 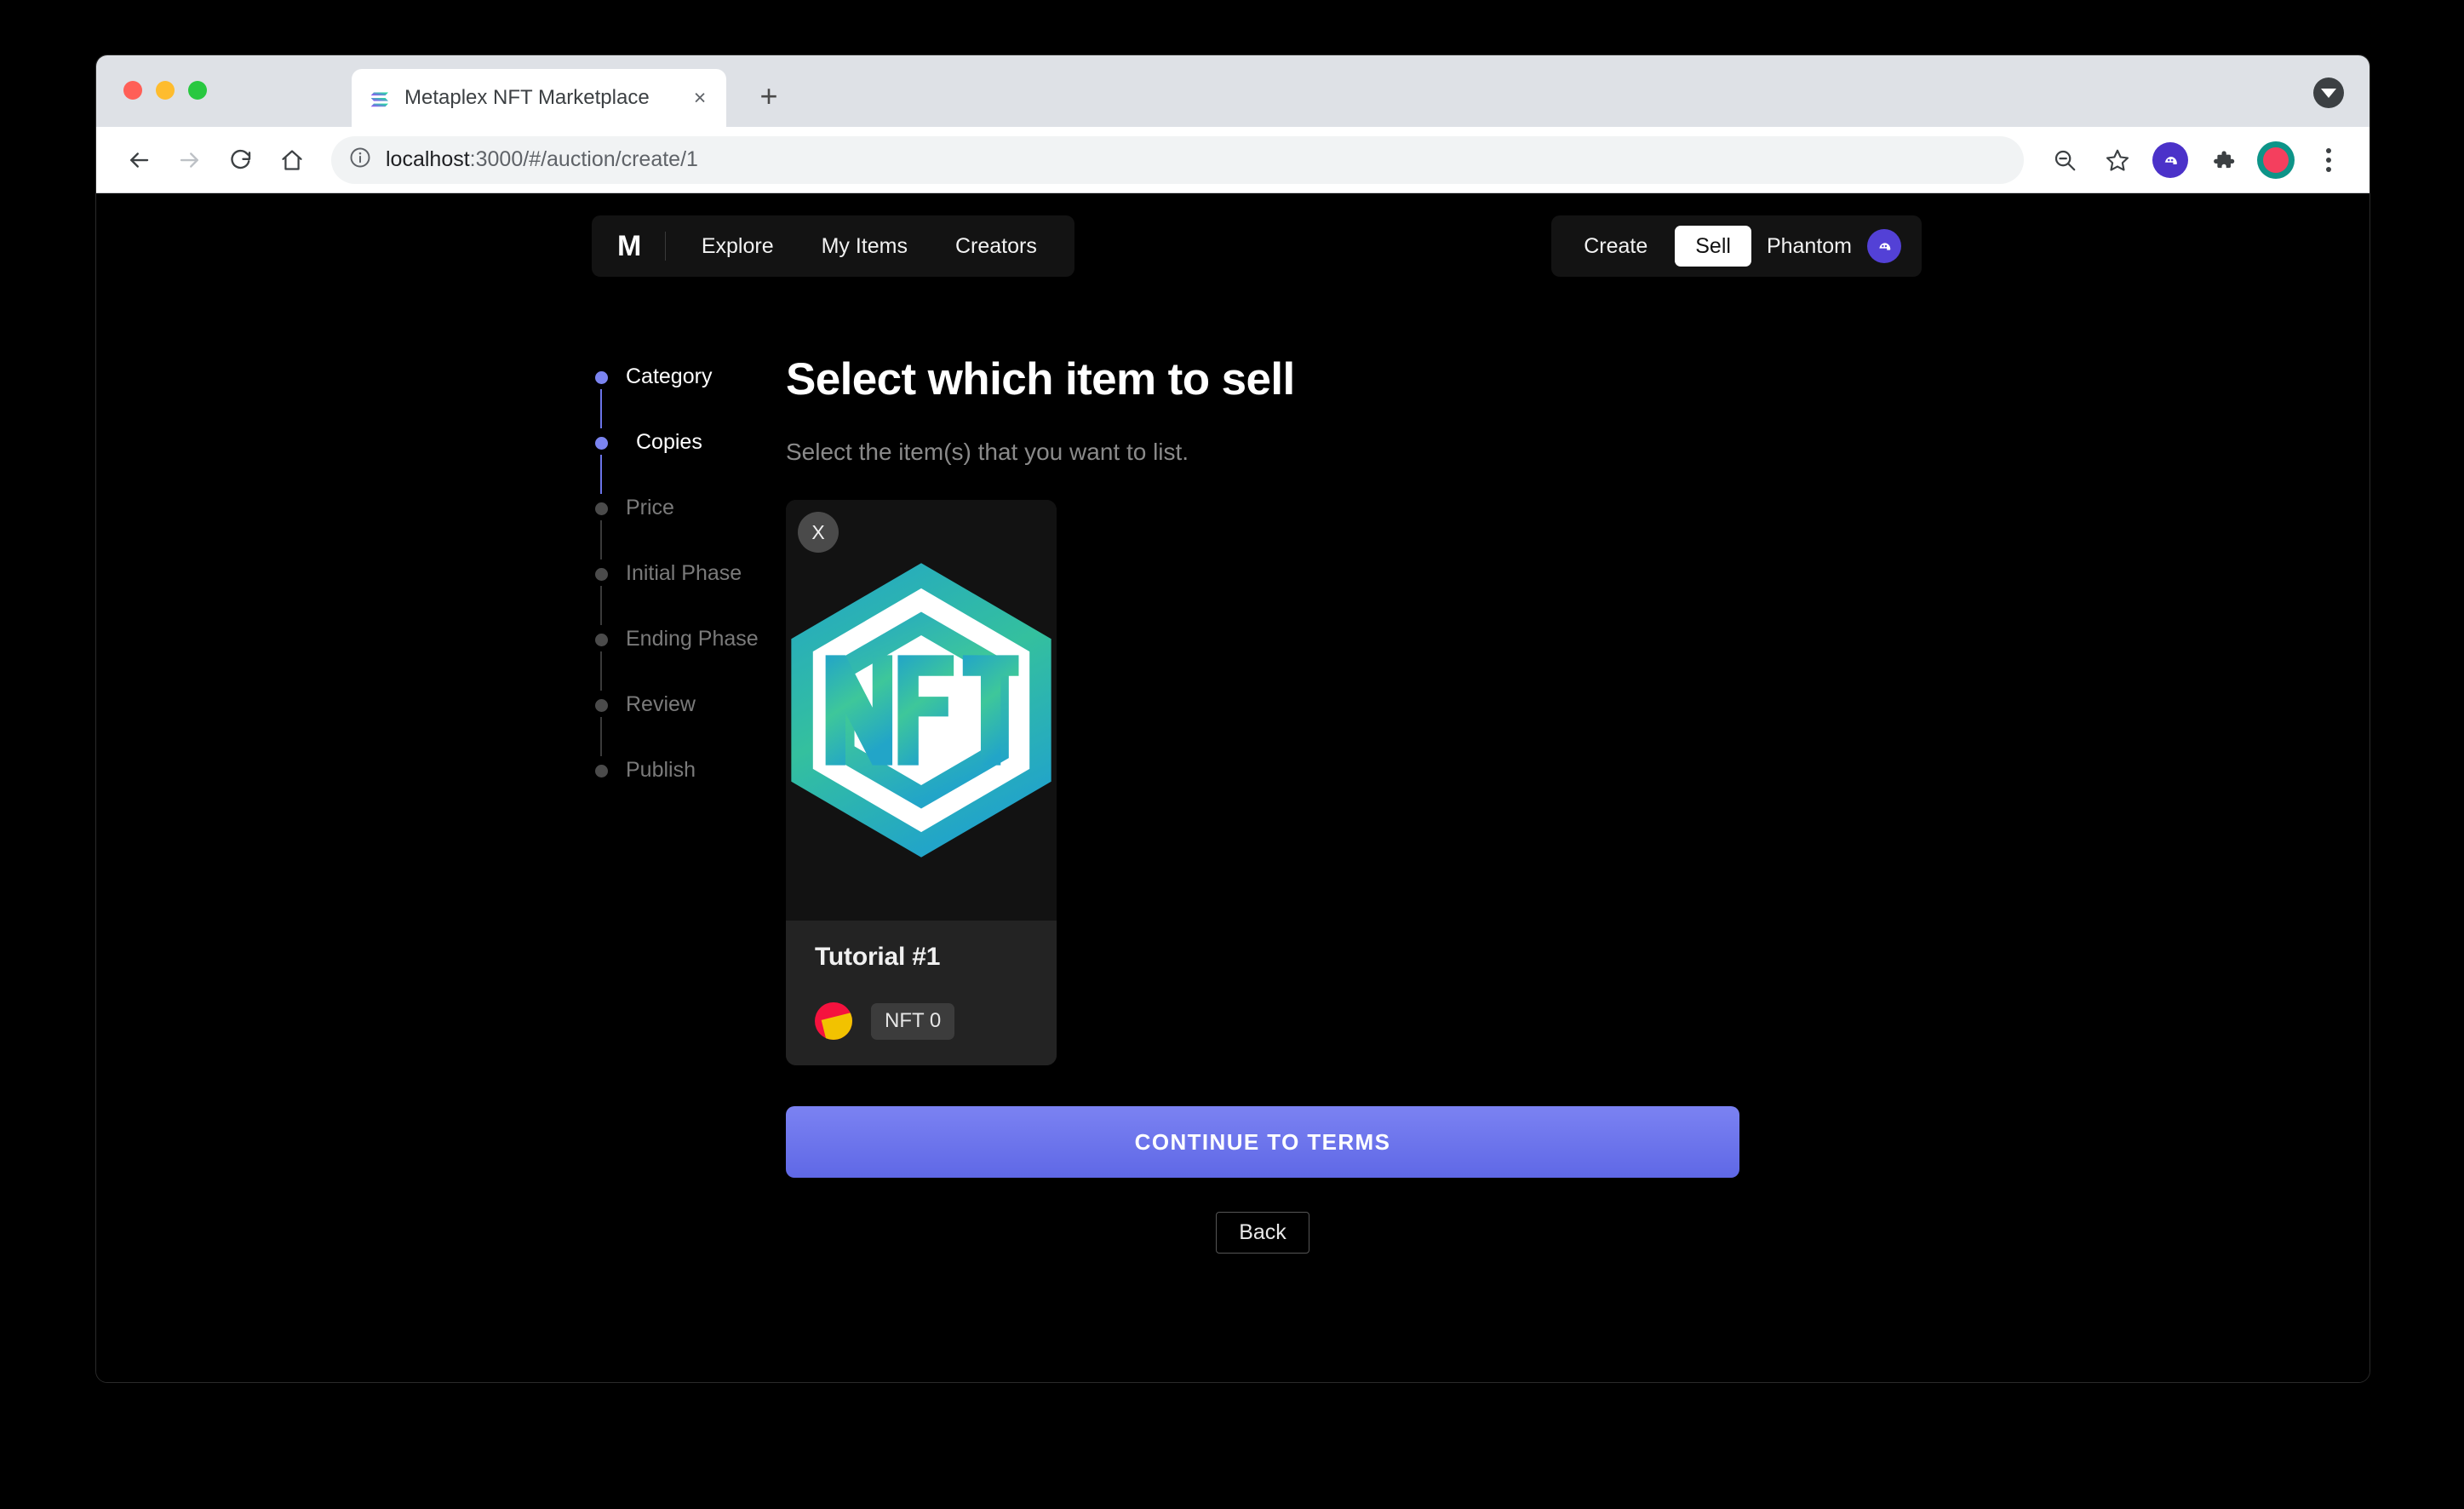 What do you see at coordinates (996, 246) in the screenshot?
I see `nav-link-creators: Creators` at bounding box center [996, 246].